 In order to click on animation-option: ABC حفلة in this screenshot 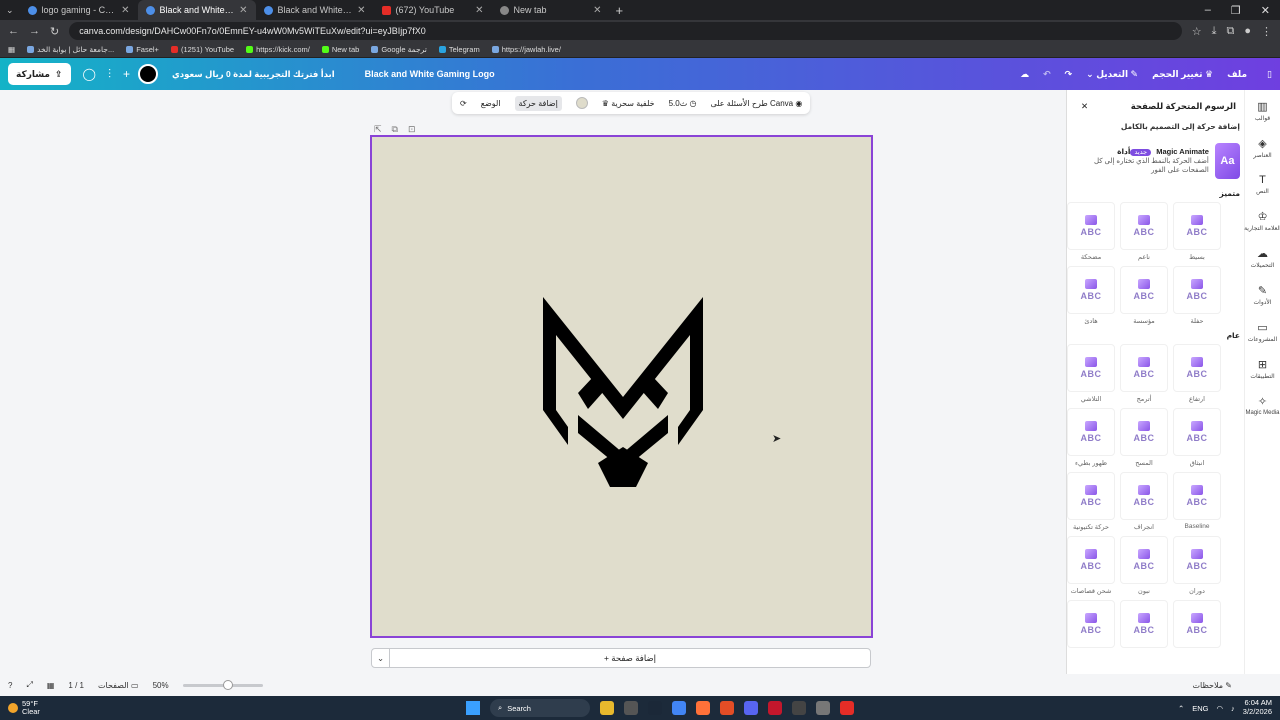, I will do `click(1197, 295)`.